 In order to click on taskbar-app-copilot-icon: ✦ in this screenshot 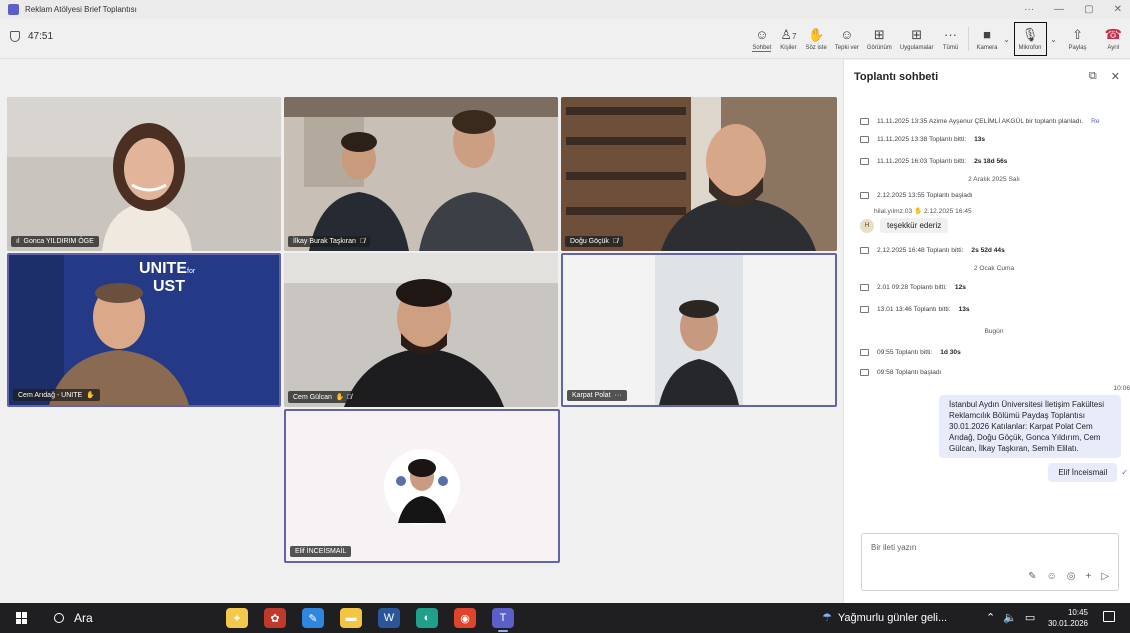, I will do `click(237, 618)`.